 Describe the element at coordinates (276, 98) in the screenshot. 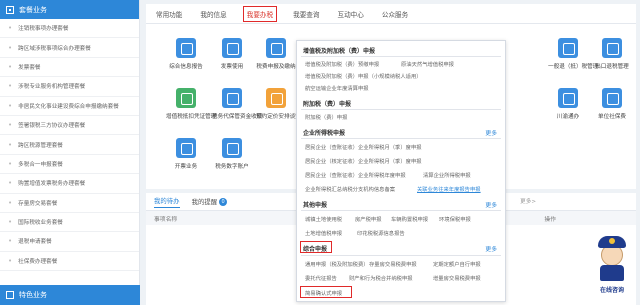

I see `price-icon` at that location.